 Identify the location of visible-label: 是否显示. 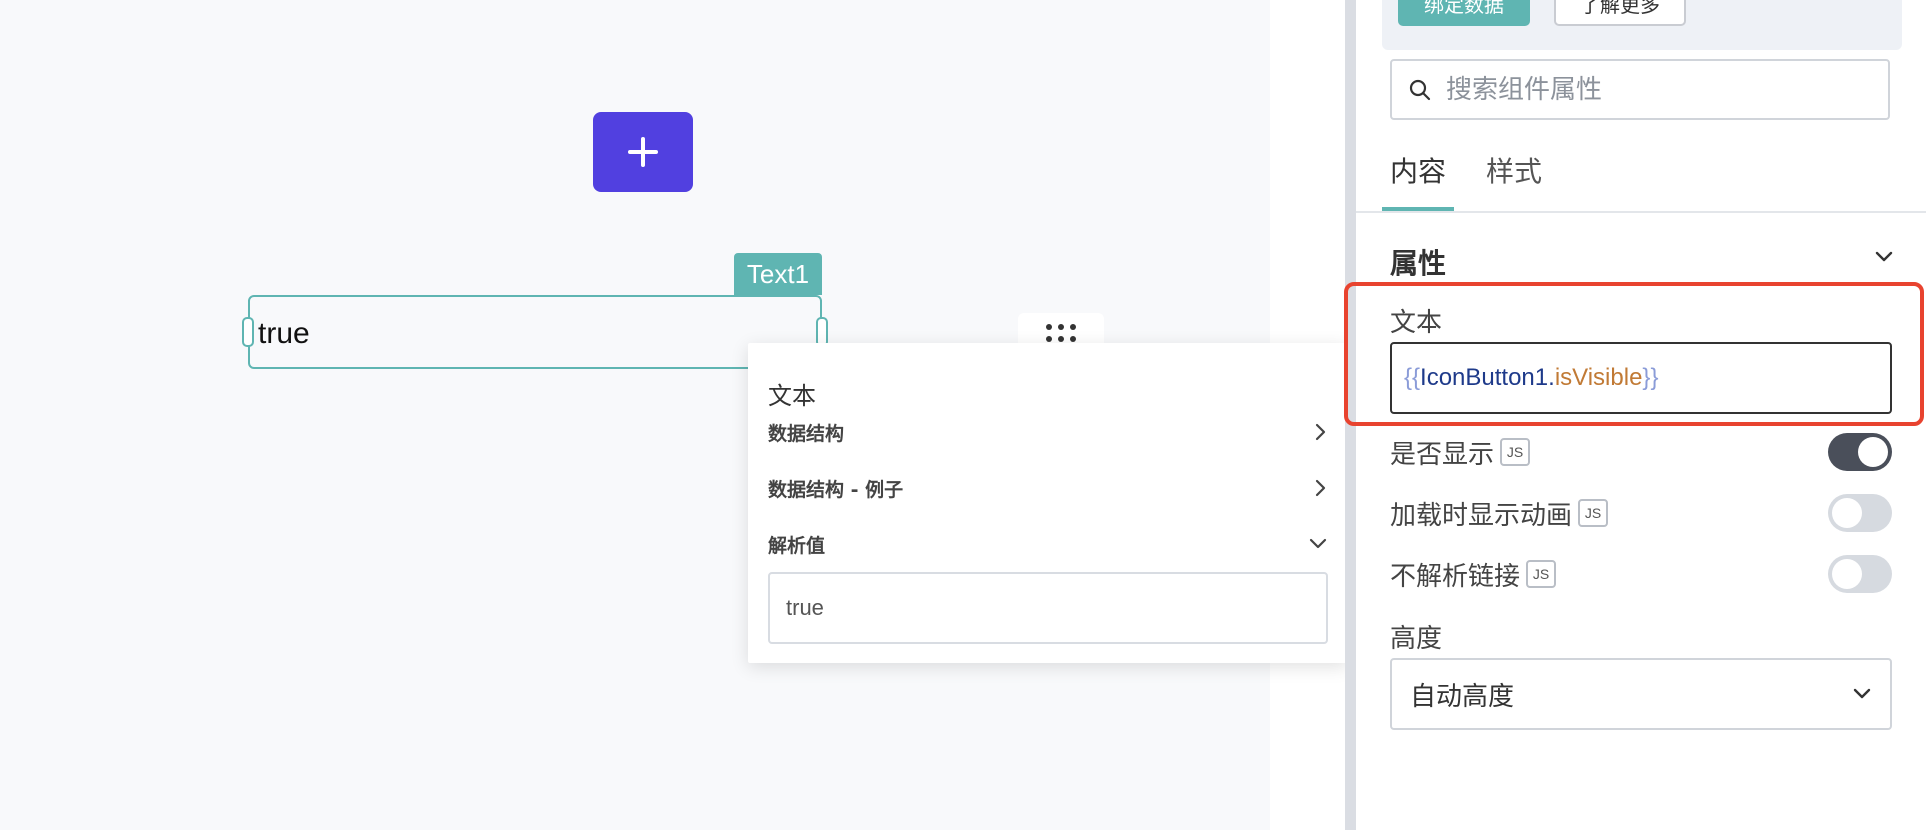
(1442, 454).